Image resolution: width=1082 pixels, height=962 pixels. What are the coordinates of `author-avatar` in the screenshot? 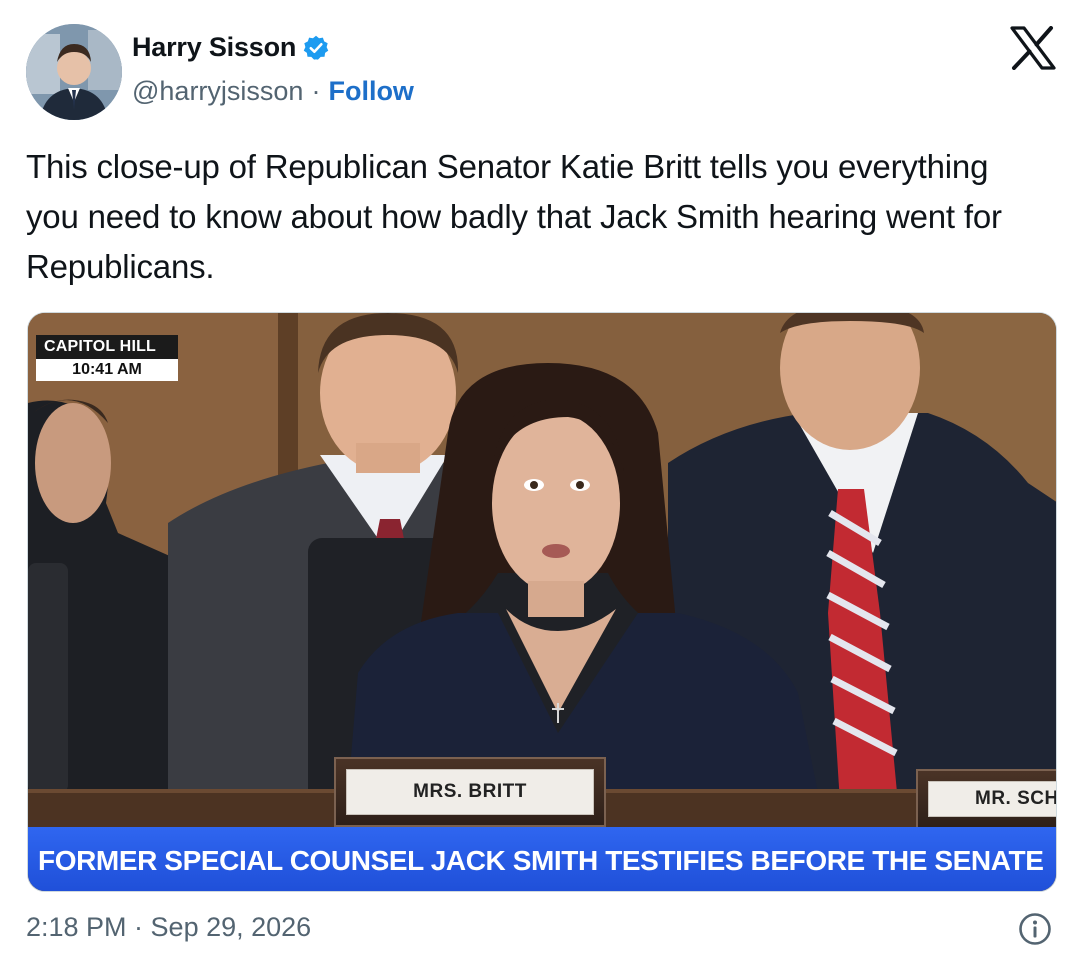 It's located at (74, 72).